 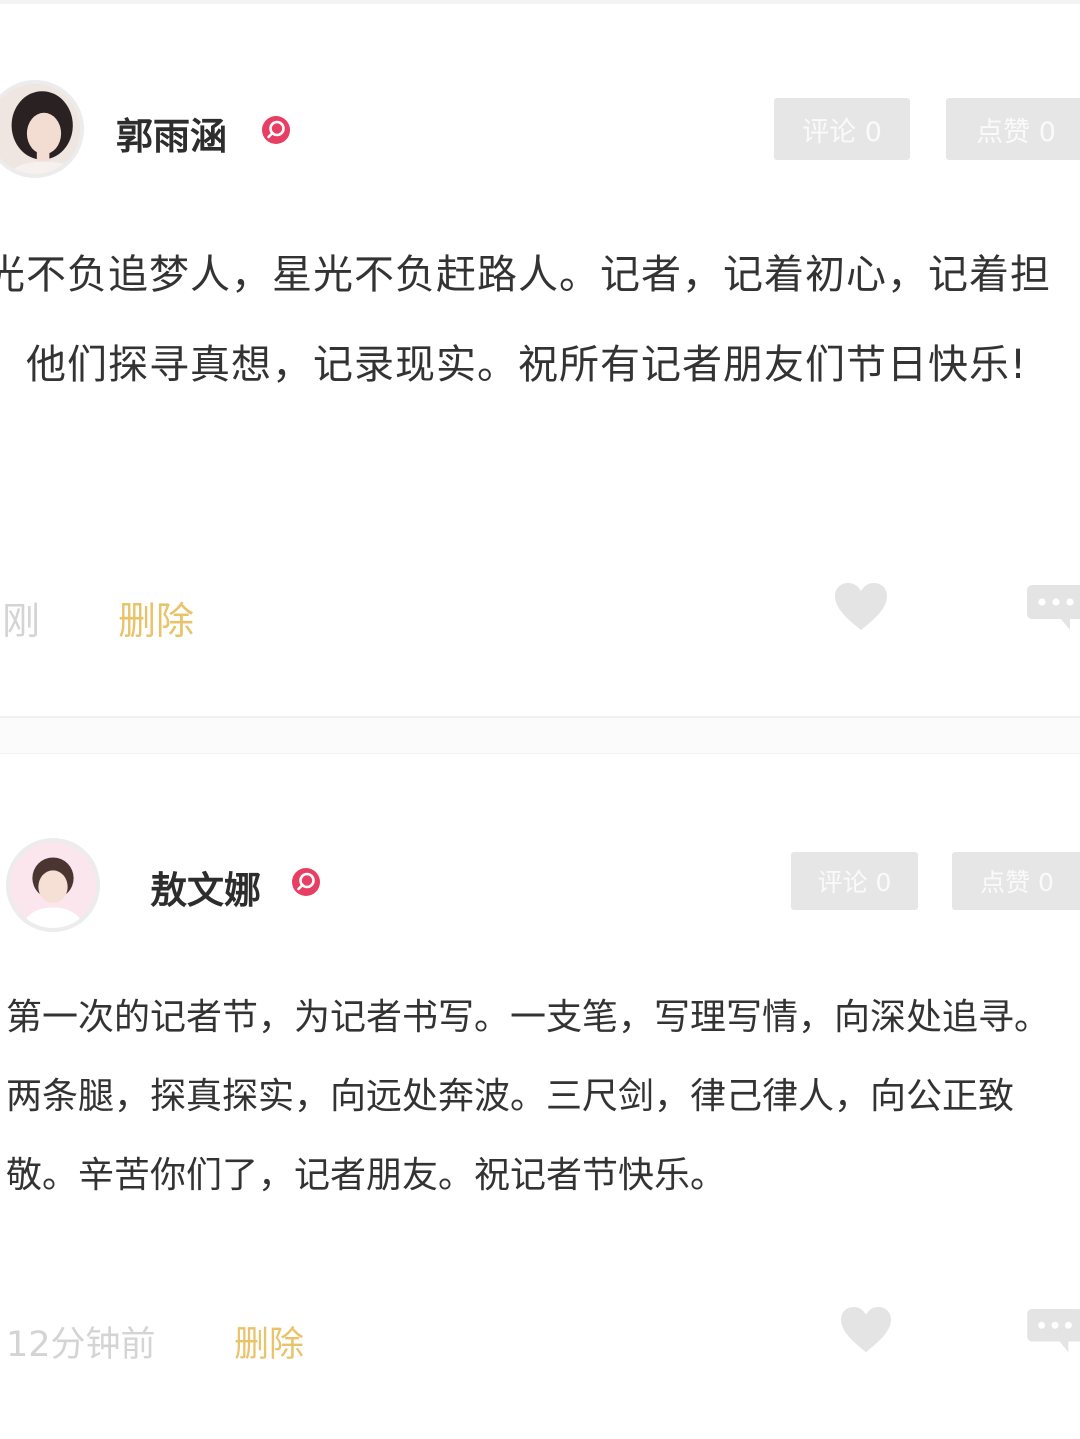 I want to click on post-time: 刚刚, so click(x=20, y=621).